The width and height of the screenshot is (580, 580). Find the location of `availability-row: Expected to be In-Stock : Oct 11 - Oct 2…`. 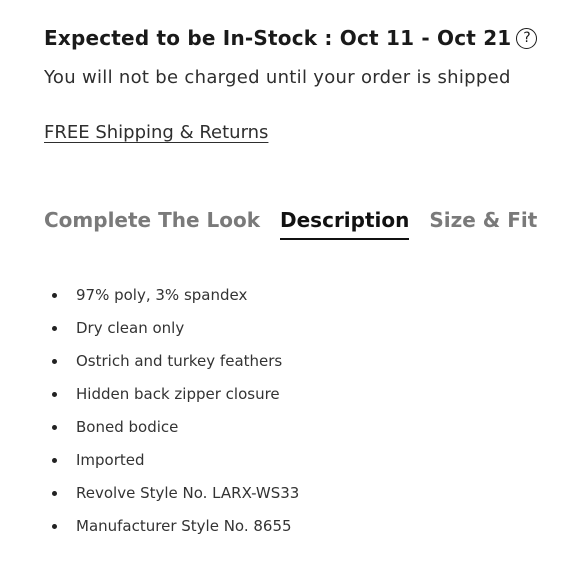

availability-row: Expected to be In-Stock : Oct 11 - Oct 2… is located at coordinates (291, 38).